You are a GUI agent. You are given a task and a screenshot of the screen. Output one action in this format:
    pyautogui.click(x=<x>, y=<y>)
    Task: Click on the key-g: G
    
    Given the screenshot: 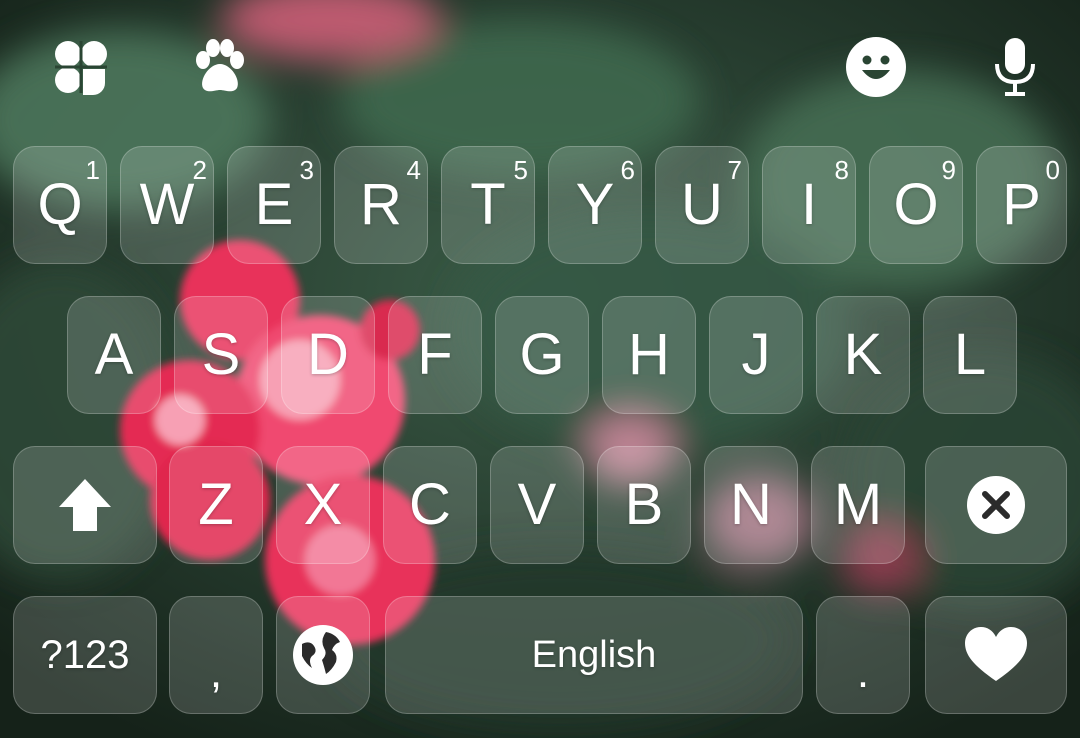 What is the action you would take?
    pyautogui.click(x=542, y=355)
    